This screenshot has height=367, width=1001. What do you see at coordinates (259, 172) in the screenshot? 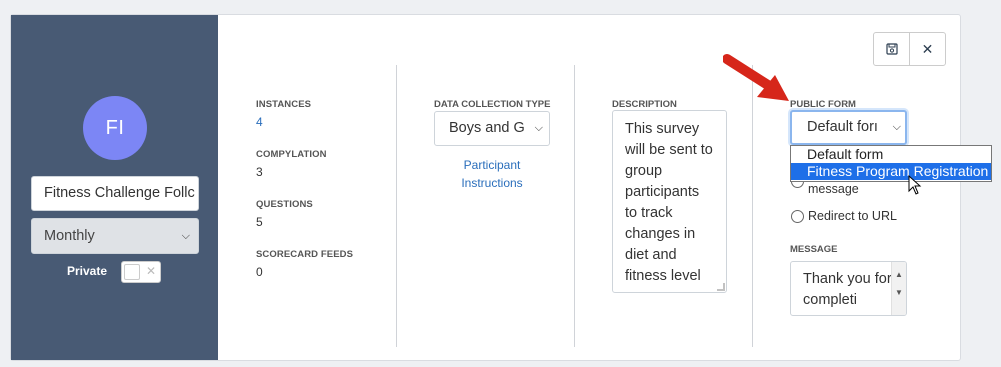
I see `compylation-value: 3` at bounding box center [259, 172].